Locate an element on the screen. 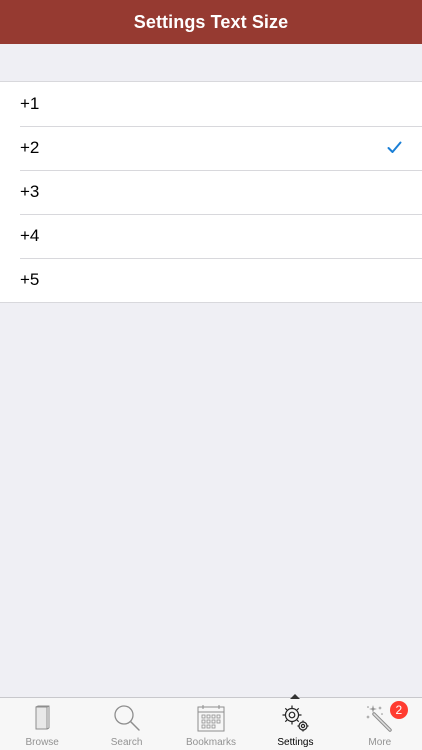 This screenshot has width=422, height=750. page-title: Settings Text Size is located at coordinates (211, 21).